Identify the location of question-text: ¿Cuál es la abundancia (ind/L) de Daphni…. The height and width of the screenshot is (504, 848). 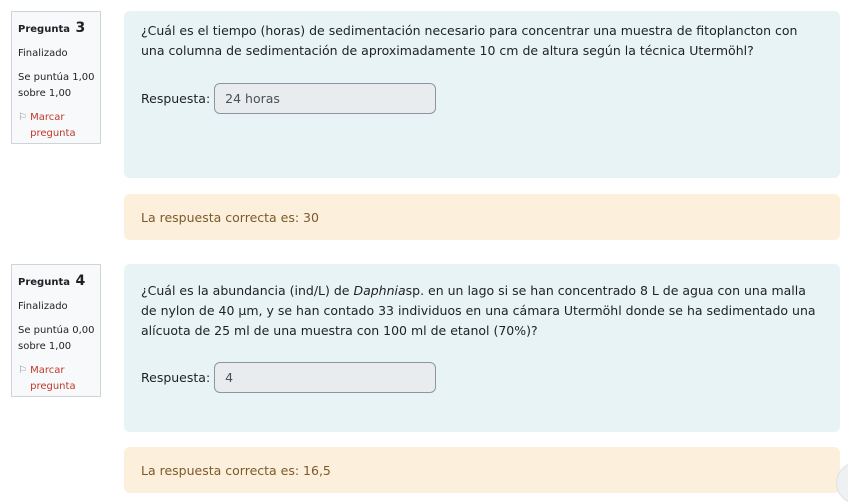
(478, 310).